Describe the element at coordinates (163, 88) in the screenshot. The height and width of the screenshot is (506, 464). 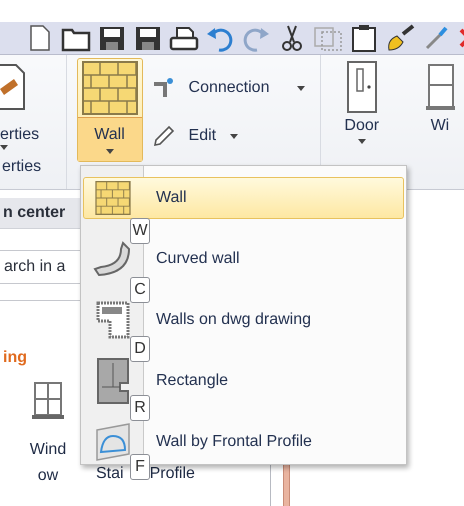
I see `connector-icon` at that location.